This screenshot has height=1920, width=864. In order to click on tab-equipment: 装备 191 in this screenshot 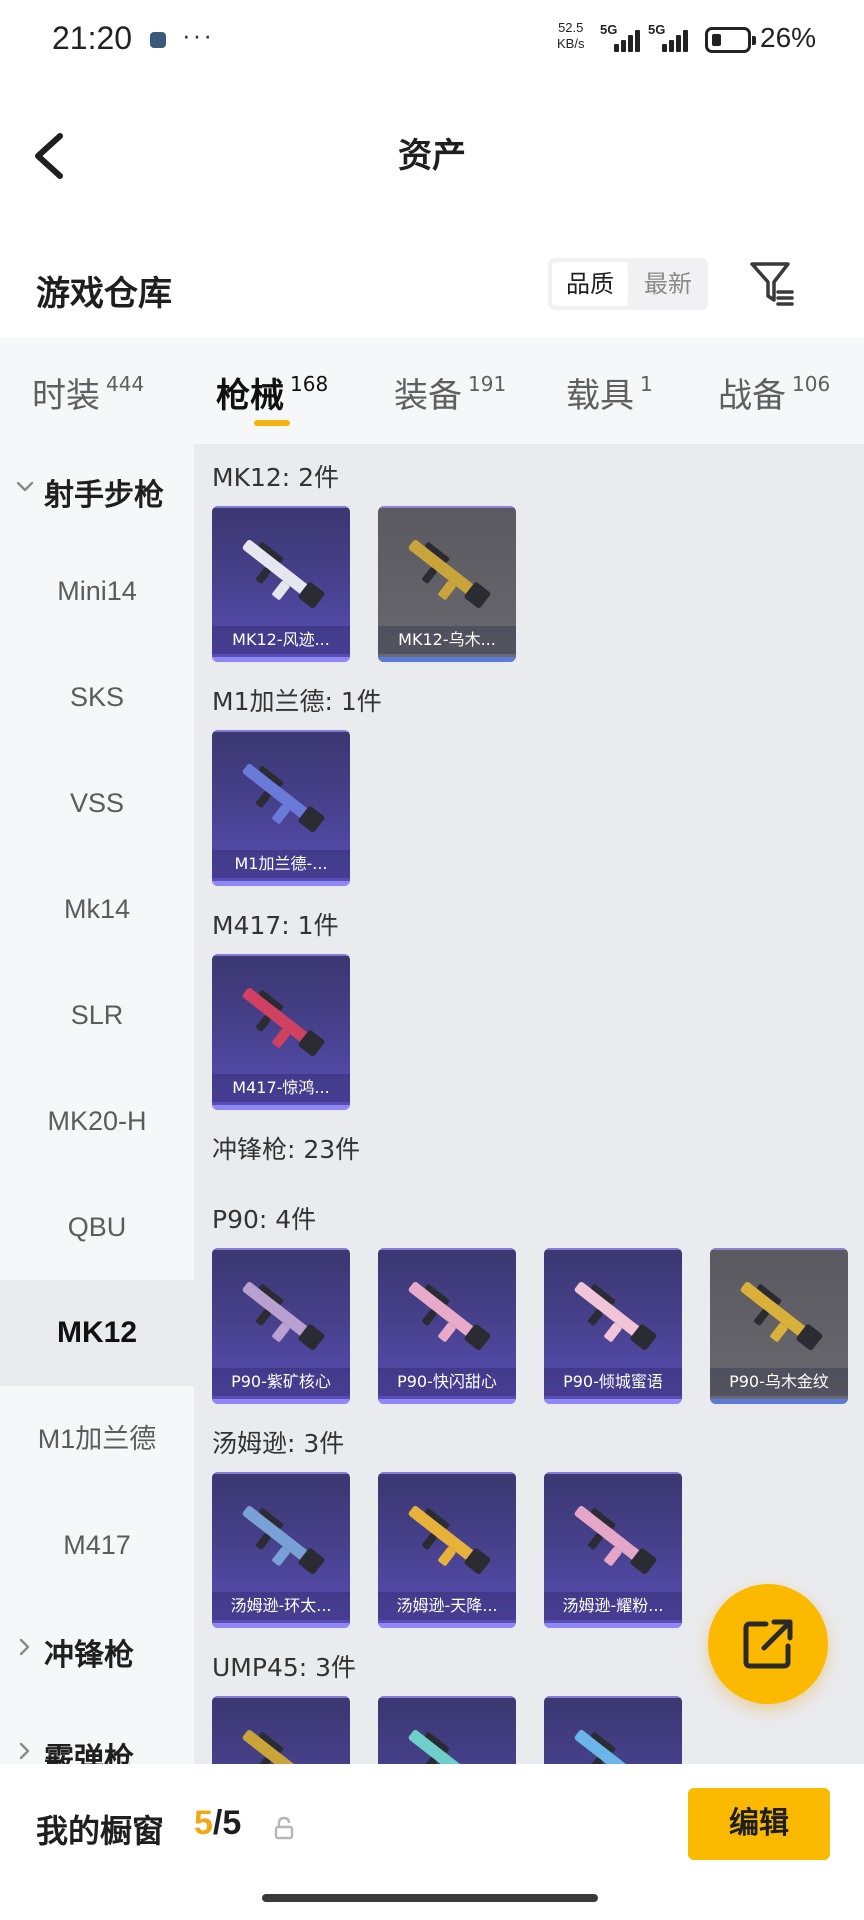, I will do `click(450, 392)`.